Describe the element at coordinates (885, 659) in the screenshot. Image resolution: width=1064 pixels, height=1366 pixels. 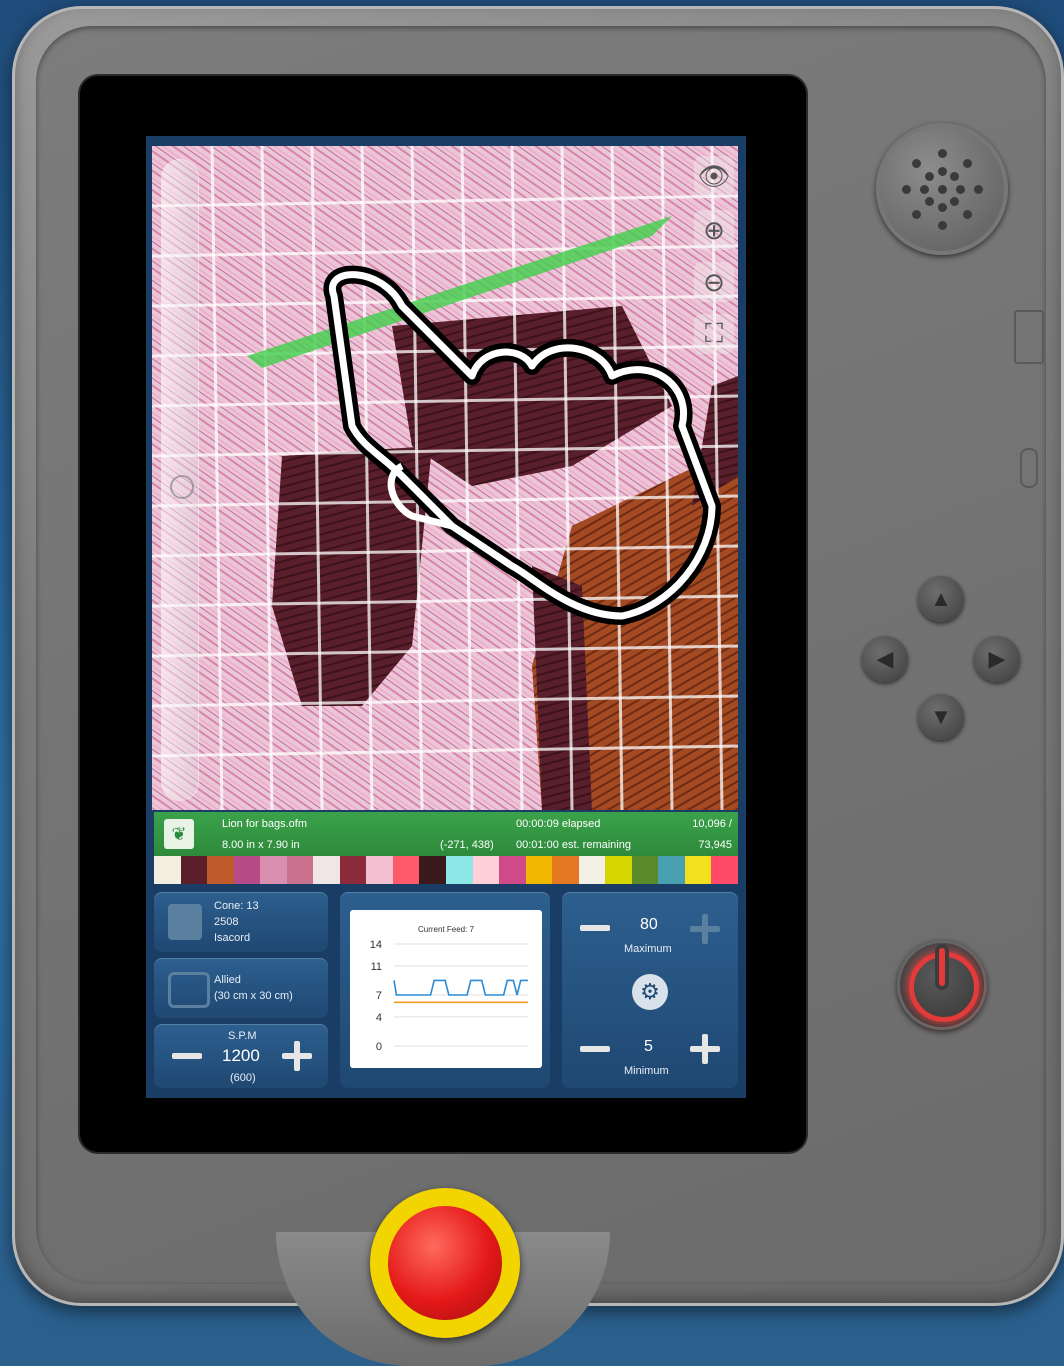
I see `dpad-left-button: ◀` at that location.